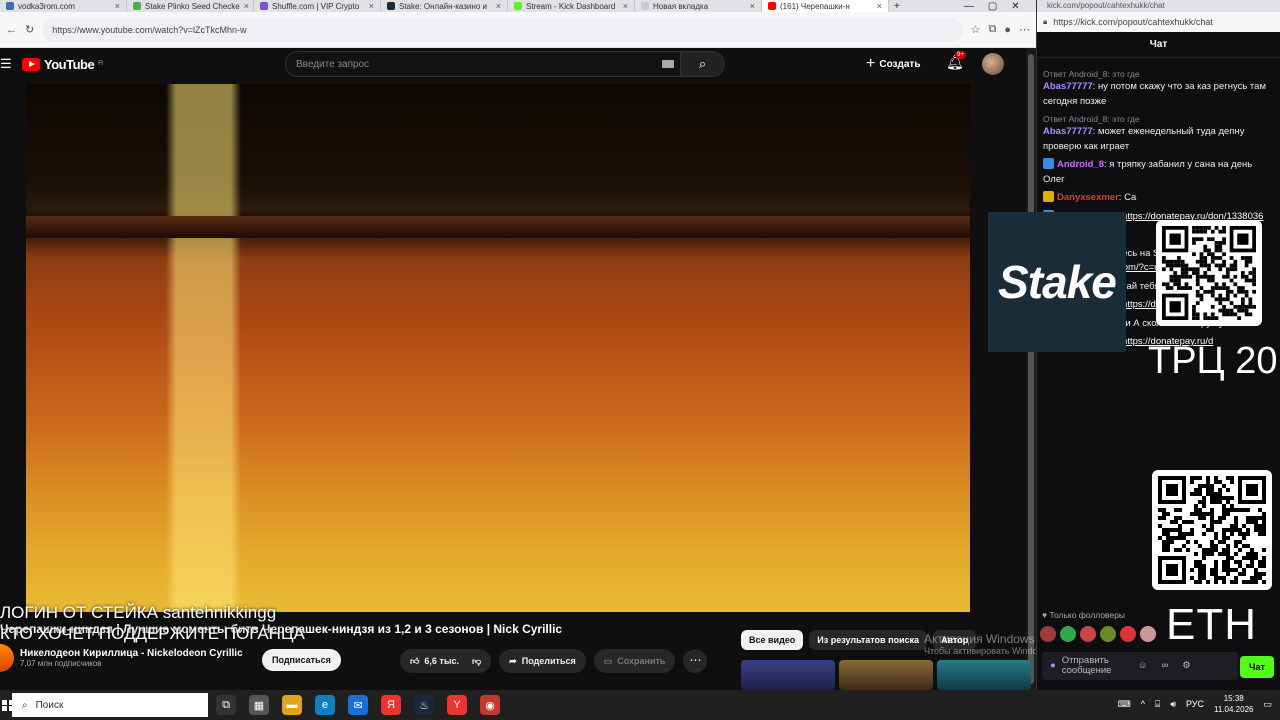 Image resolution: width=1280 pixels, height=720 pixels. I want to click on chevron-up-icon: ^, so click(1143, 704).